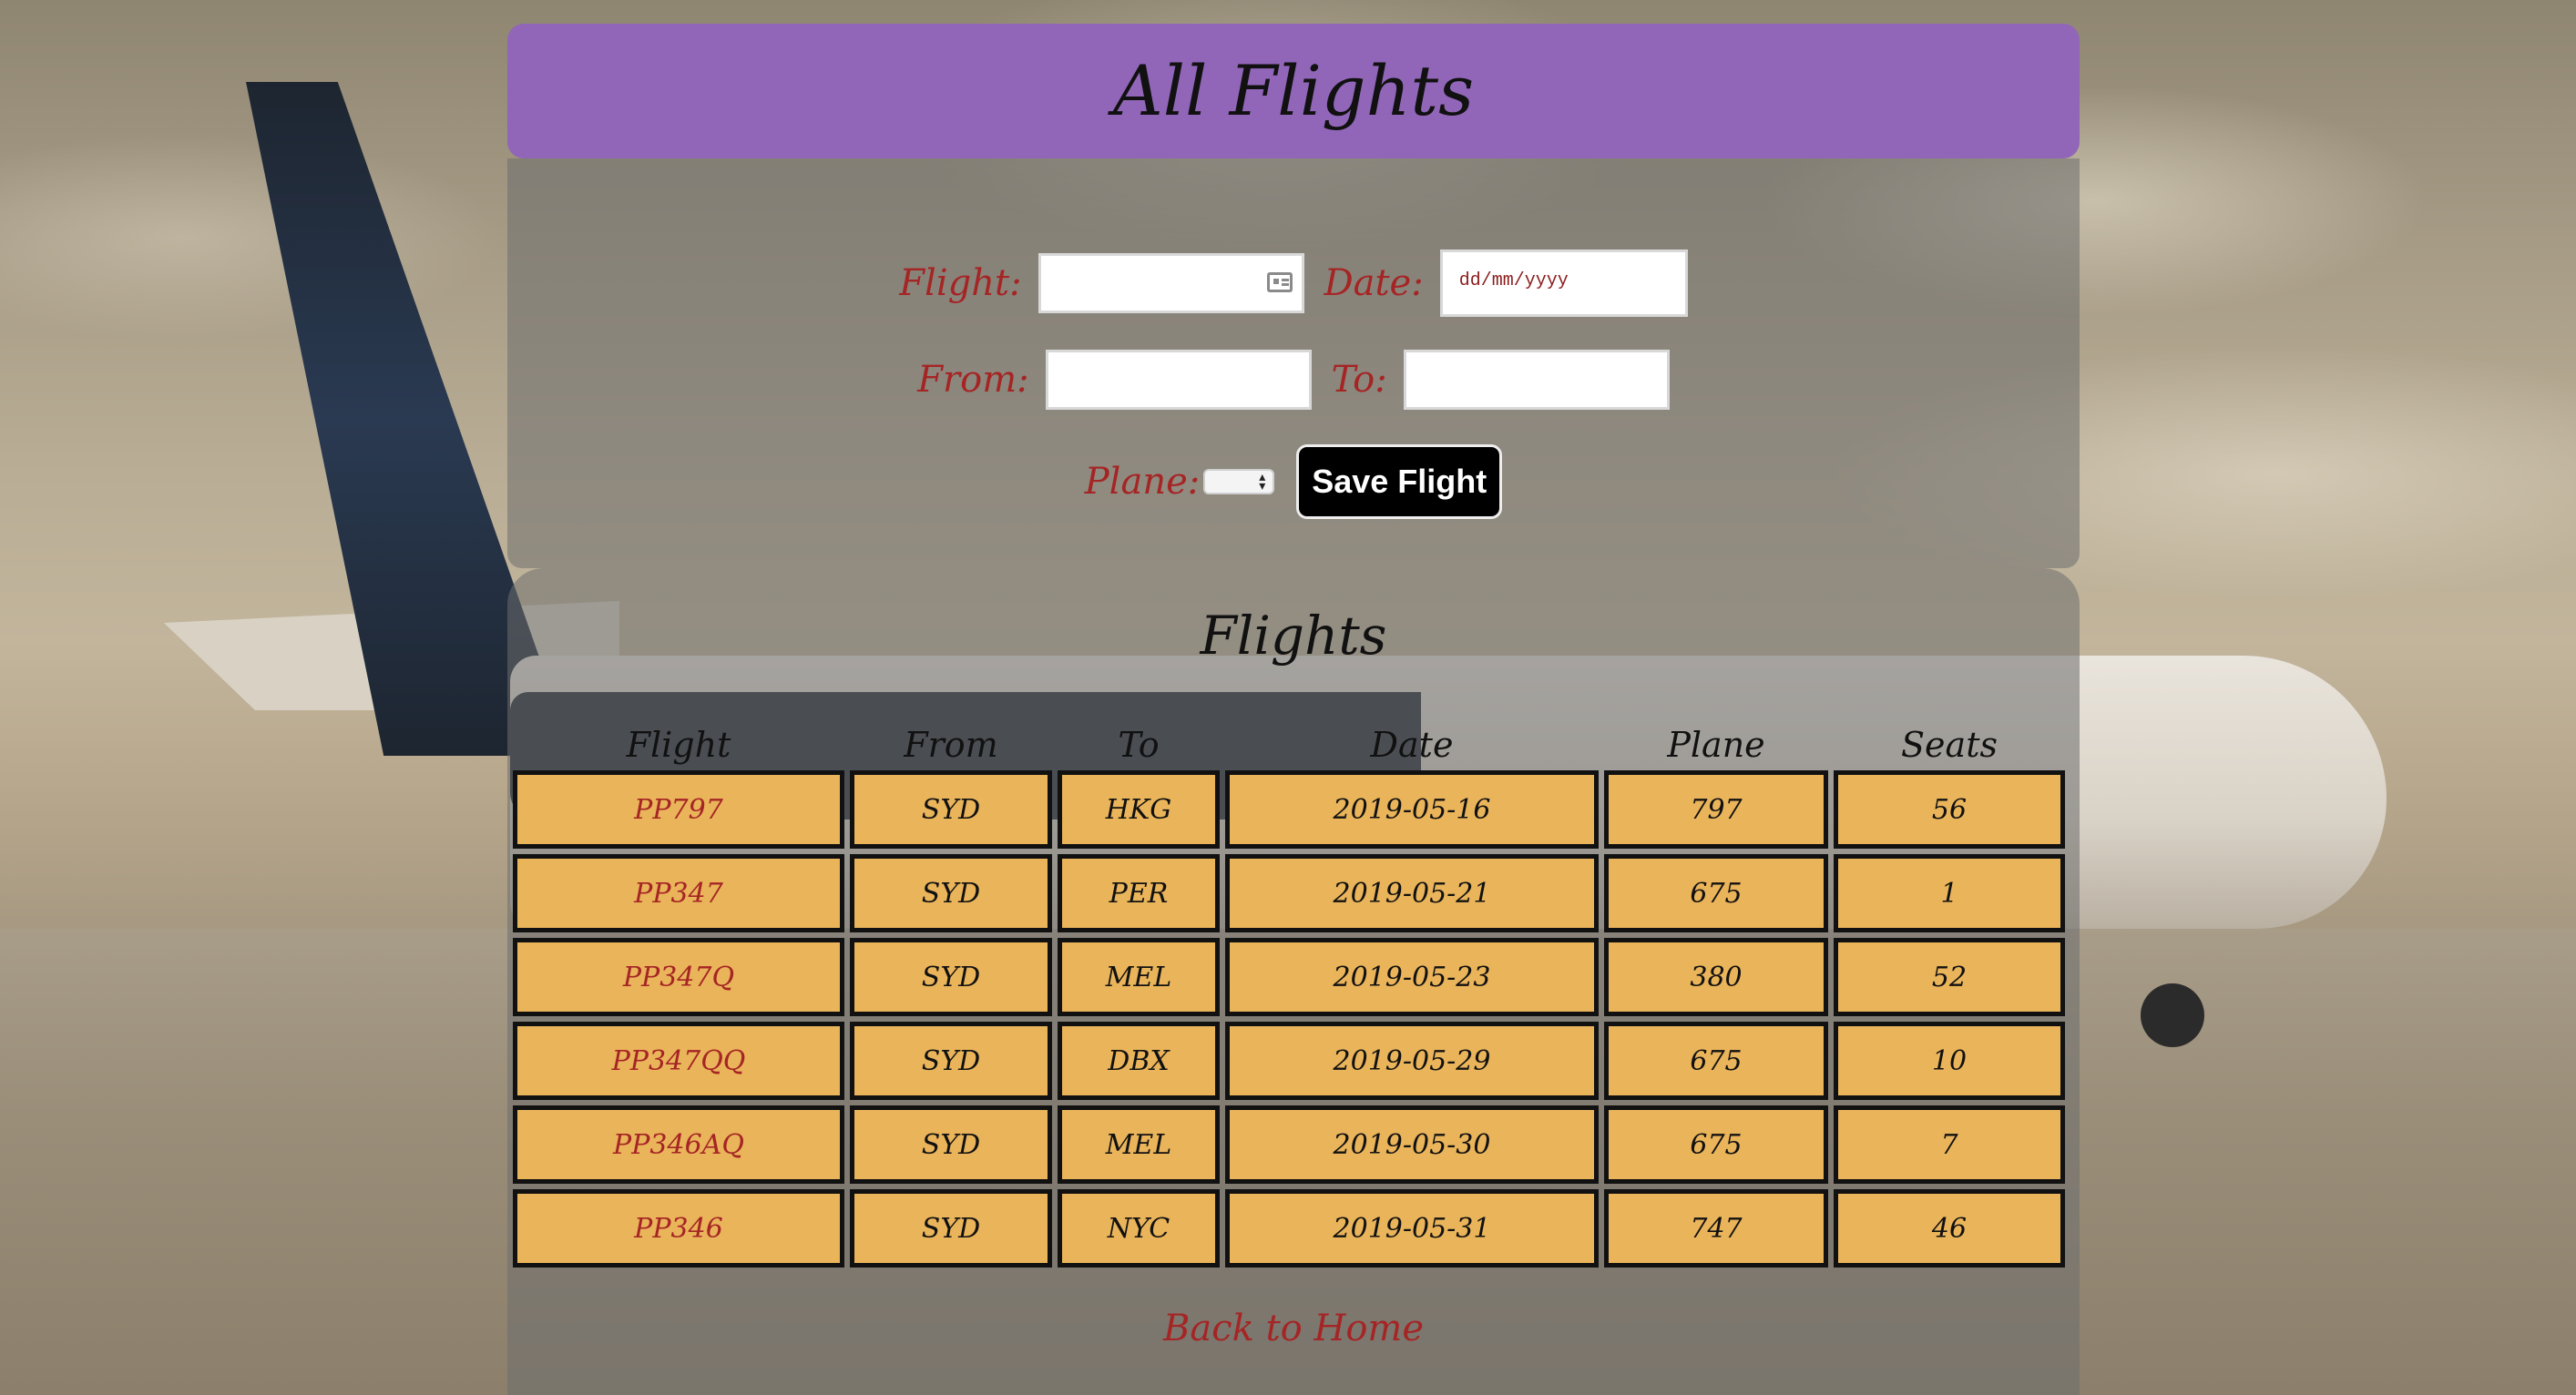 This screenshot has height=1395, width=2576. Describe the element at coordinates (1412, 893) in the screenshot. I see `date-cell: 2019-05-21` at that location.